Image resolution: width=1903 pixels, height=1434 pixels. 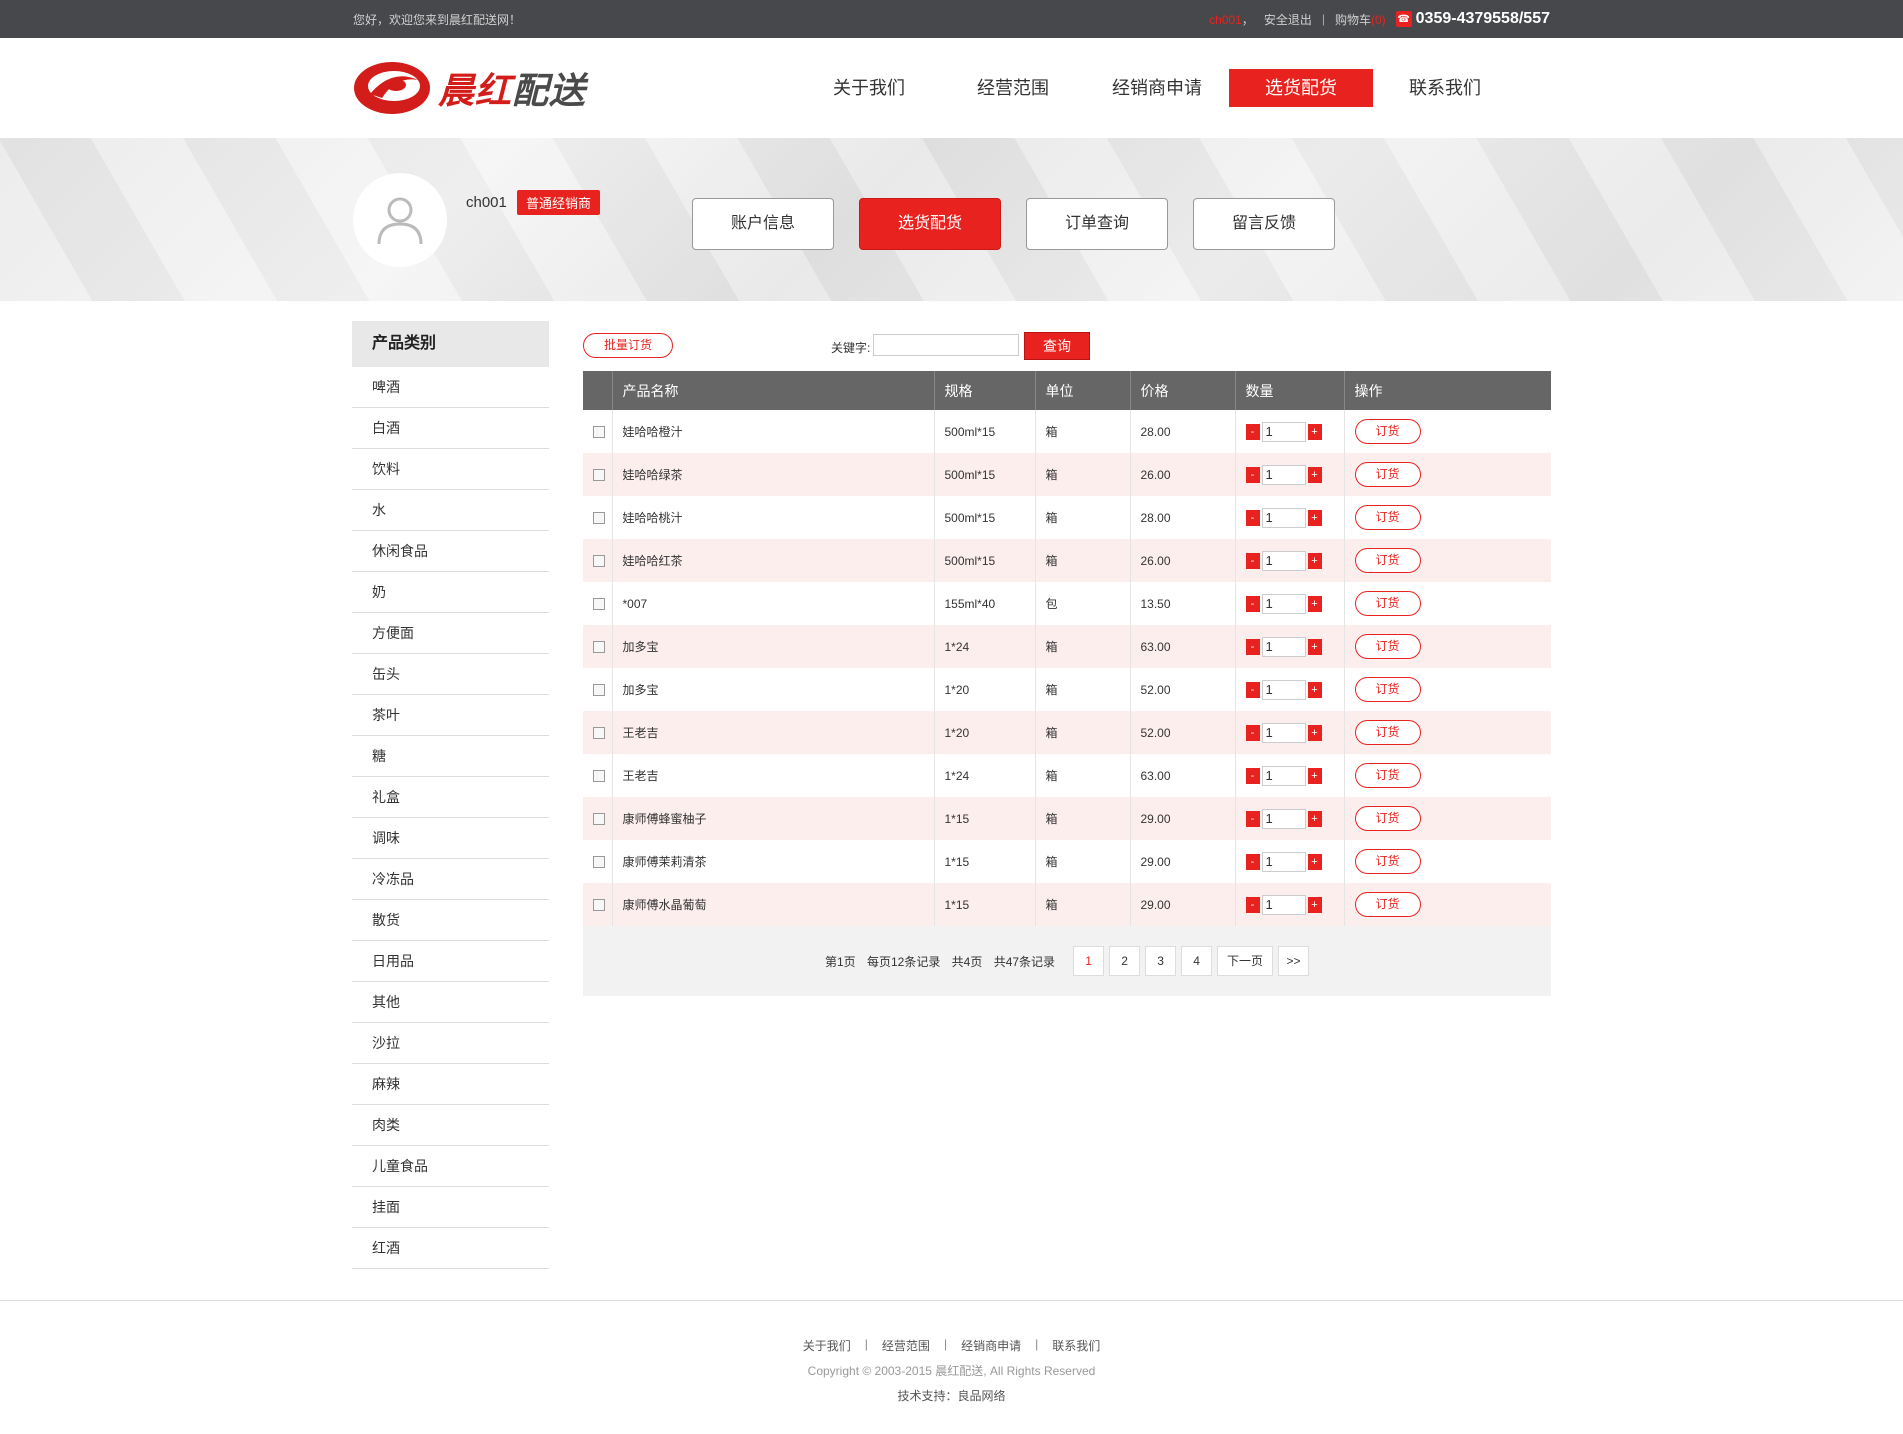 I want to click on batch-order-button: 批量订货, so click(x=628, y=345).